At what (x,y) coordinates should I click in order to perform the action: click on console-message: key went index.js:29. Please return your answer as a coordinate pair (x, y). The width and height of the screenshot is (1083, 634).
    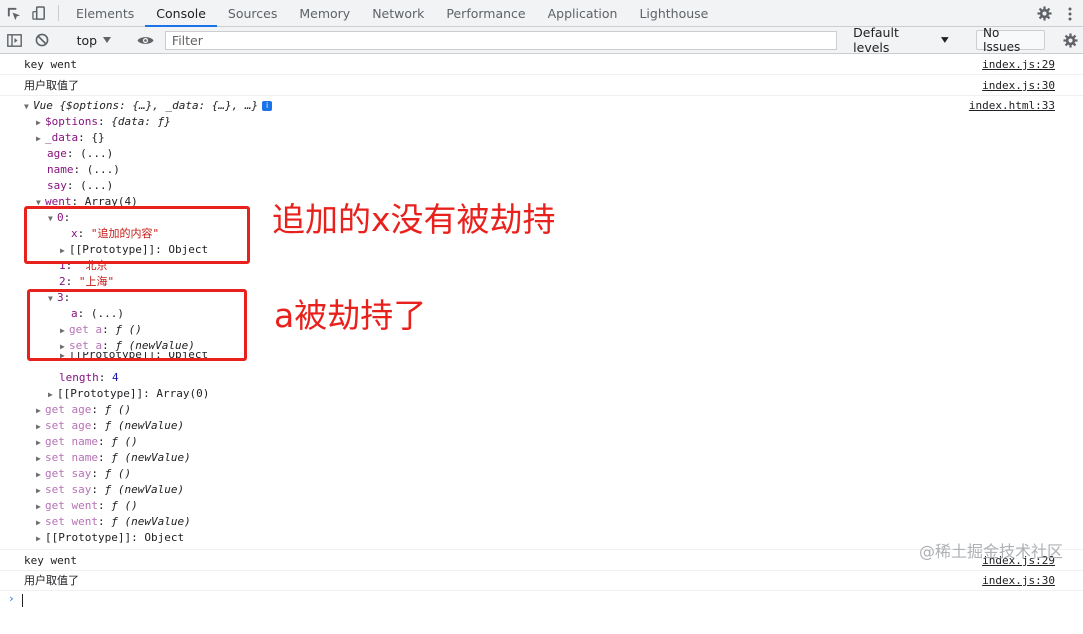
    Looking at the image, I should click on (541, 64).